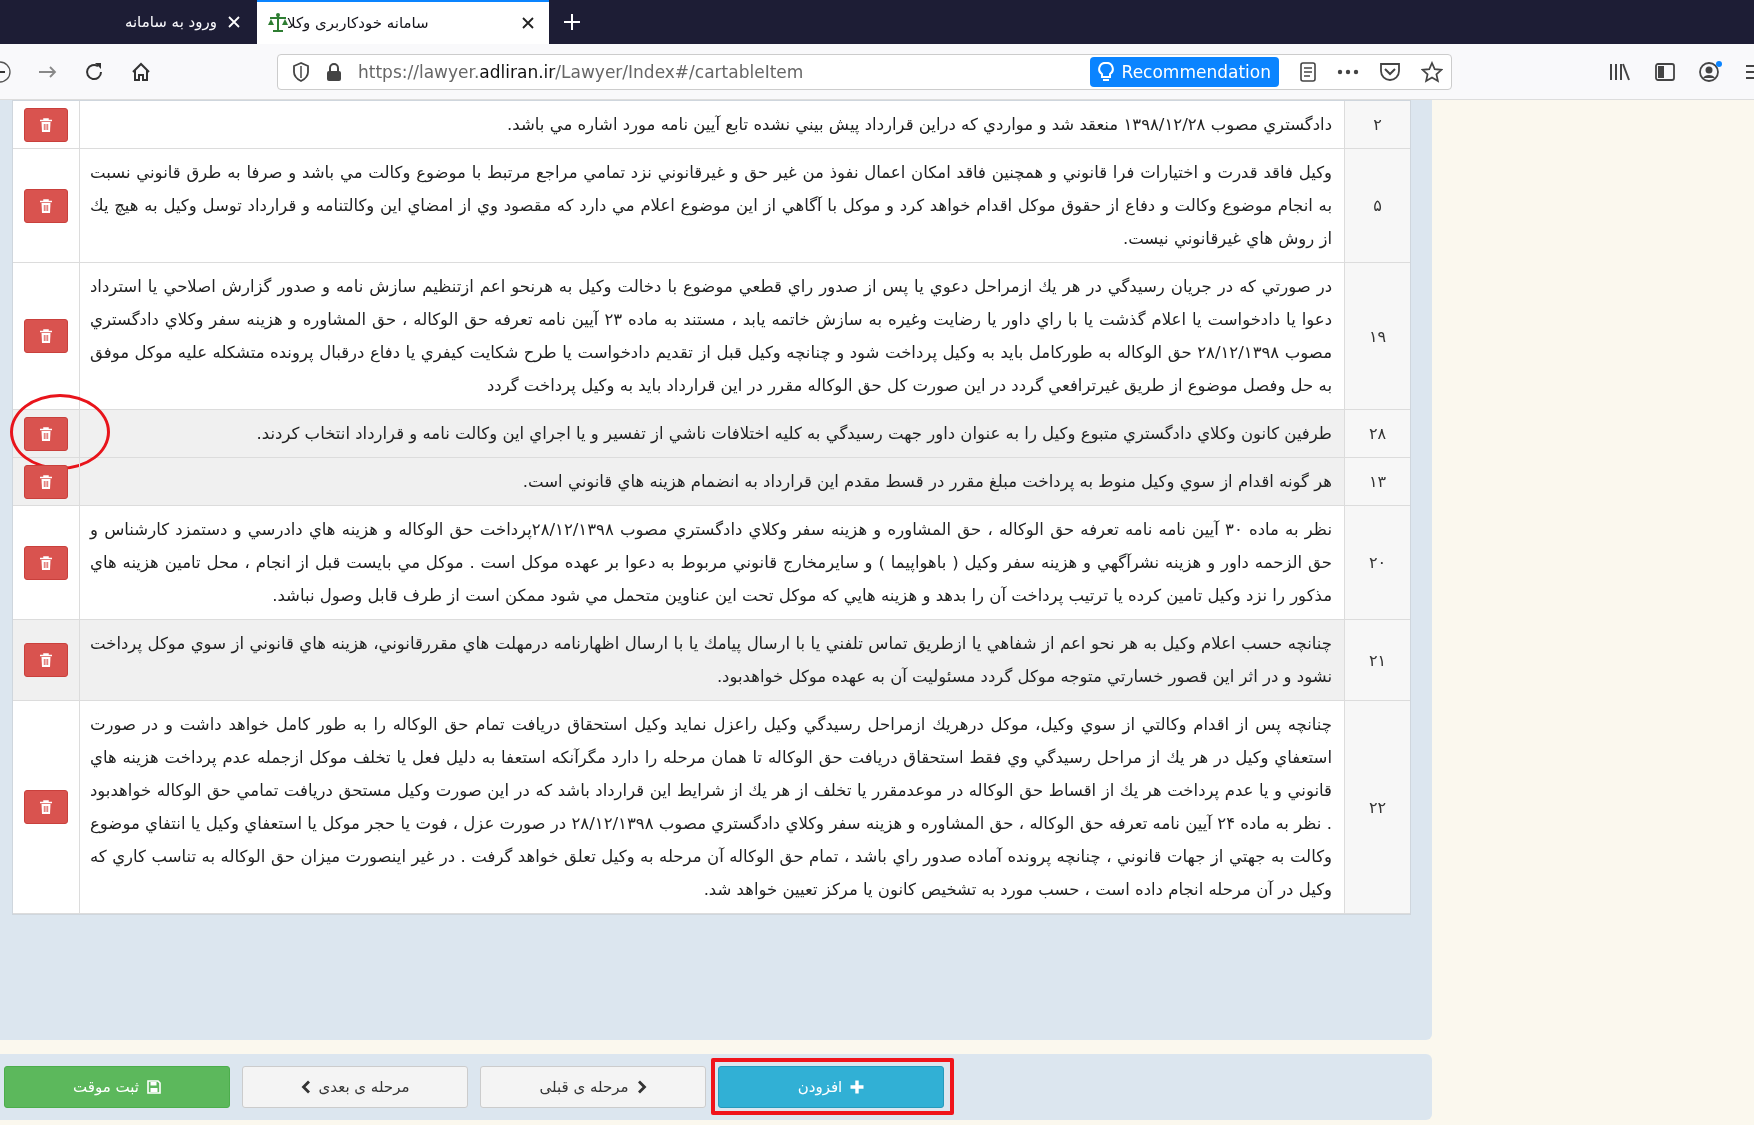  Describe the element at coordinates (141, 71) in the screenshot. I see `home-icon` at that location.